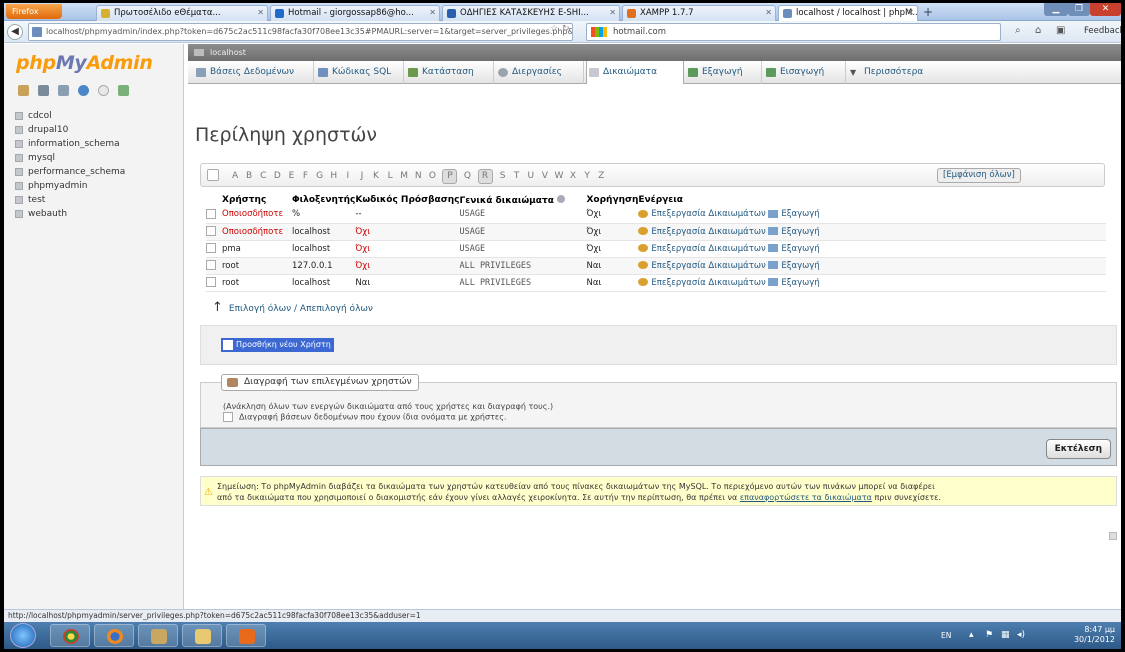 The width and height of the screenshot is (1125, 652). Describe the element at coordinates (43, 90) in the screenshot. I see `logout-icon` at that location.